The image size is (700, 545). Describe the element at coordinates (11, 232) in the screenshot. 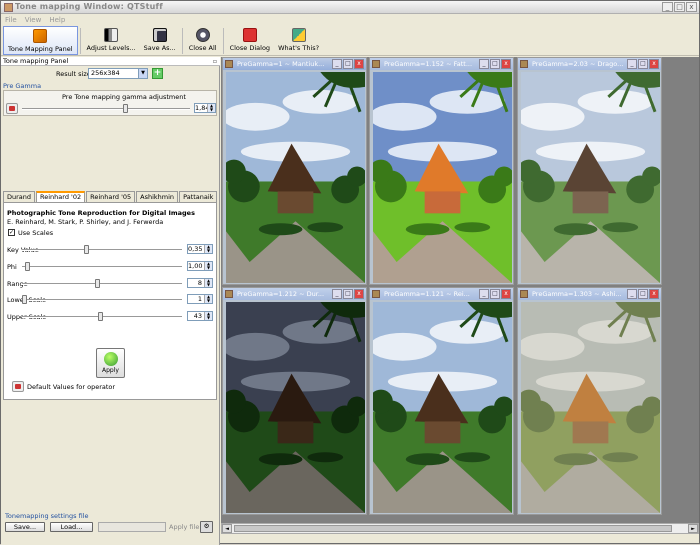

I see `use-scales-checkbox: ✓` at that location.